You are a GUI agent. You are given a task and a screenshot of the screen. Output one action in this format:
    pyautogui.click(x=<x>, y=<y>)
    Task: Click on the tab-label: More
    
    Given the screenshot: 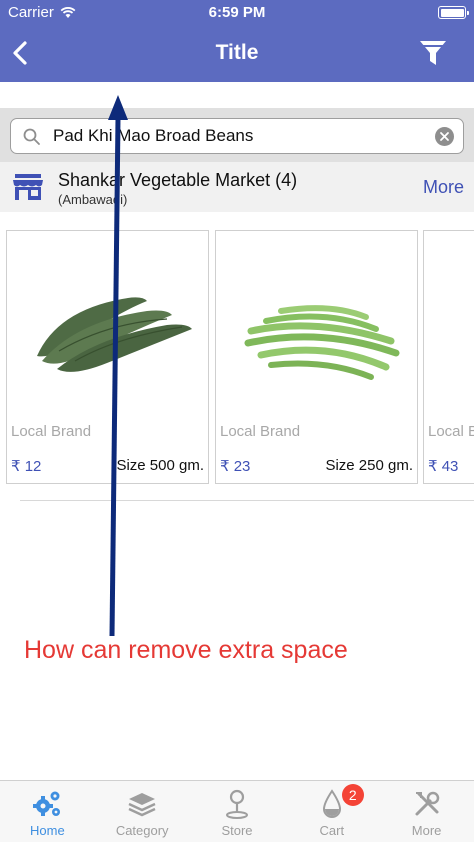 What is the action you would take?
    pyautogui.click(x=426, y=830)
    